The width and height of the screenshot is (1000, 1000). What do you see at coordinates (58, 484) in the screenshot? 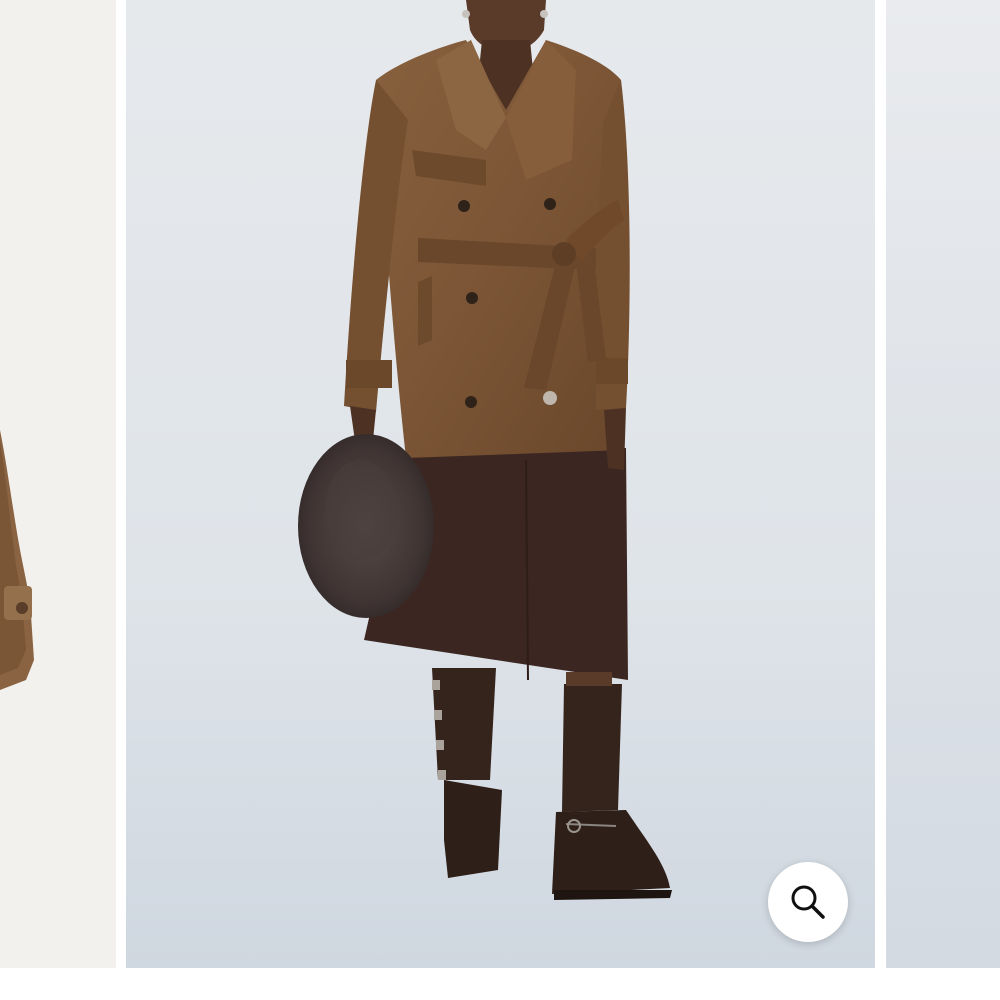
I see `previous-slide-image` at bounding box center [58, 484].